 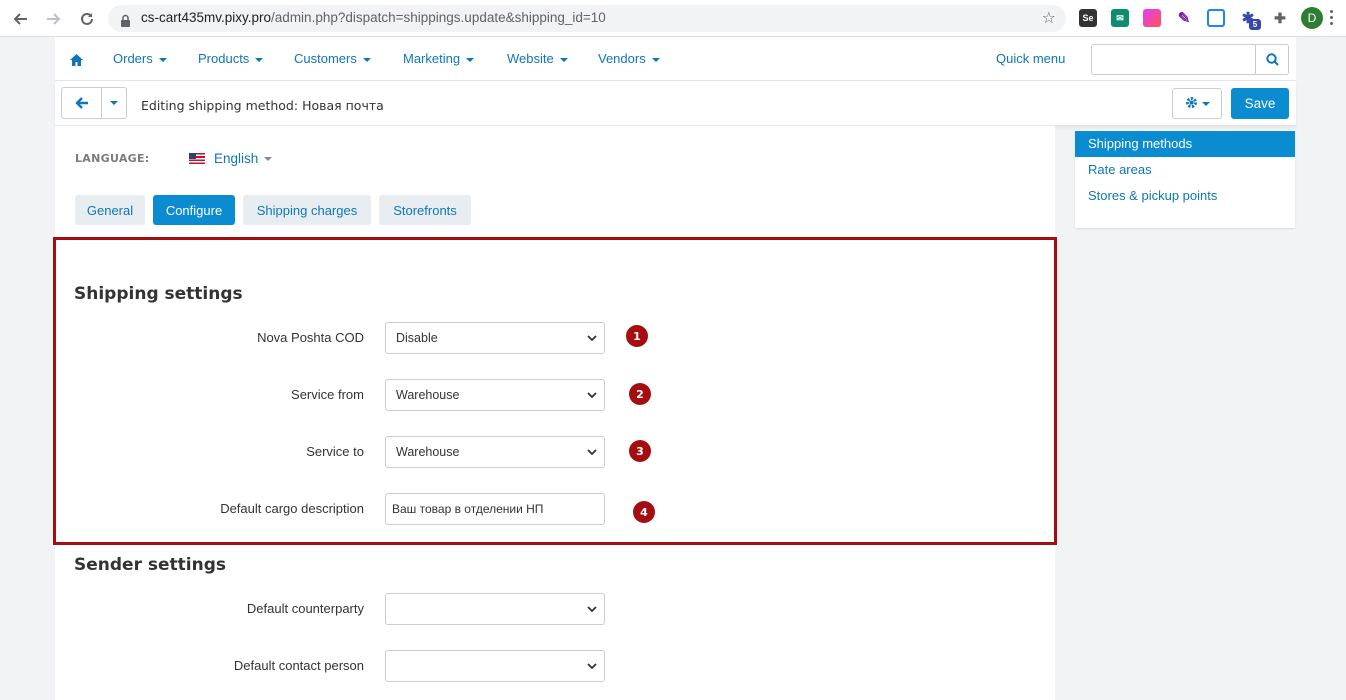 What do you see at coordinates (243, 158) in the screenshot?
I see `language-selector: English` at bounding box center [243, 158].